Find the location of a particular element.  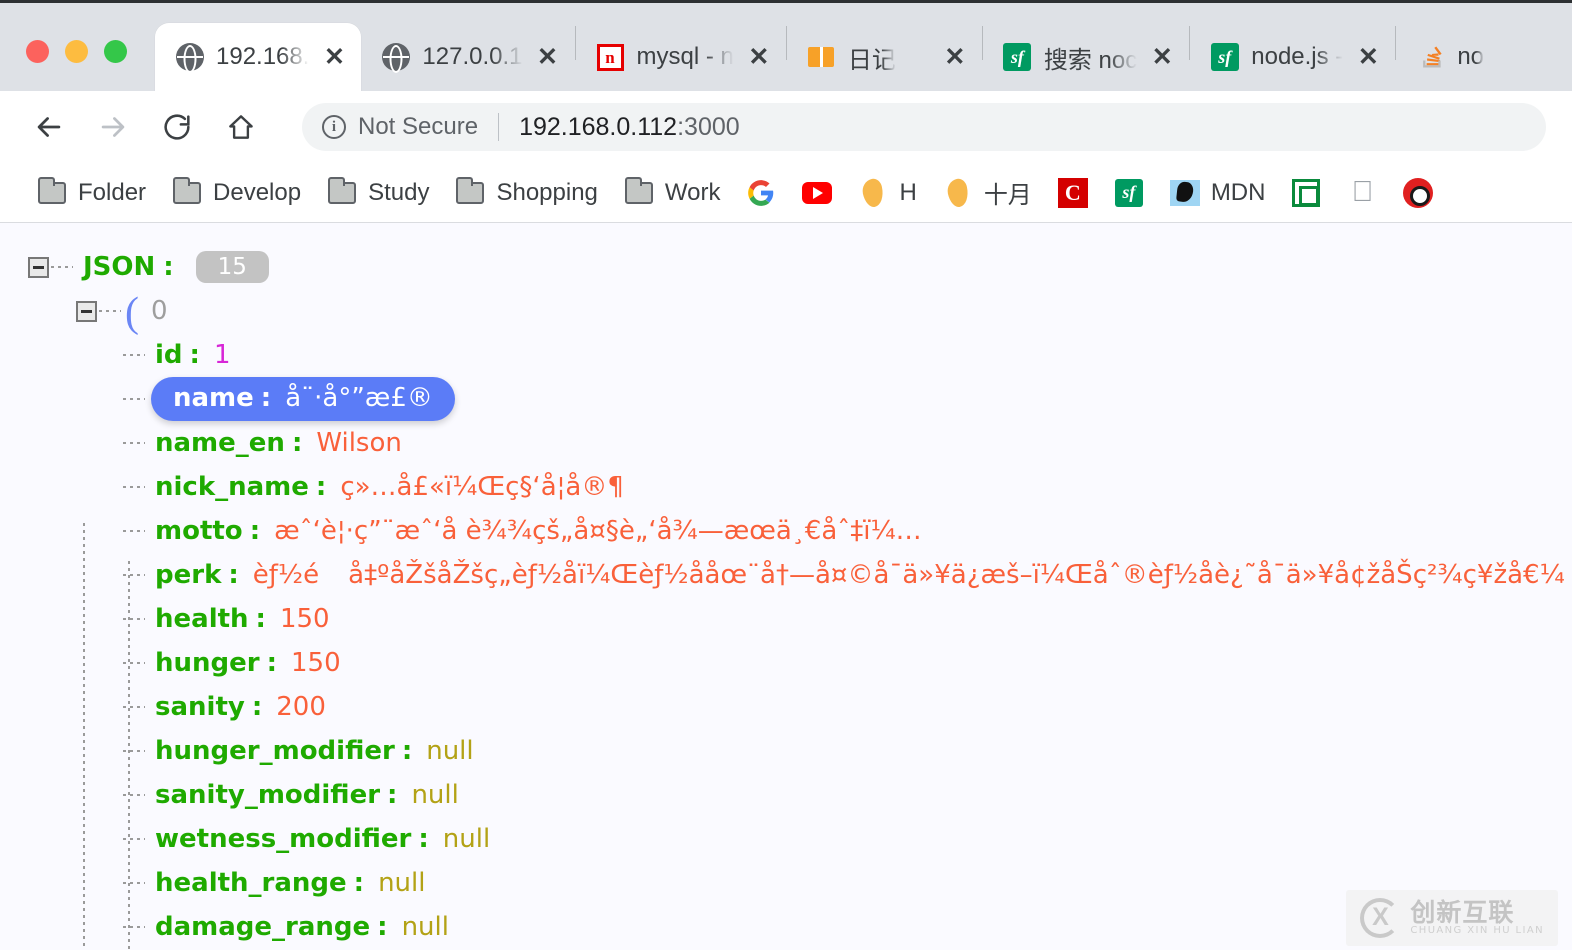

tab-title: node.js - is located at coordinates (1297, 56).